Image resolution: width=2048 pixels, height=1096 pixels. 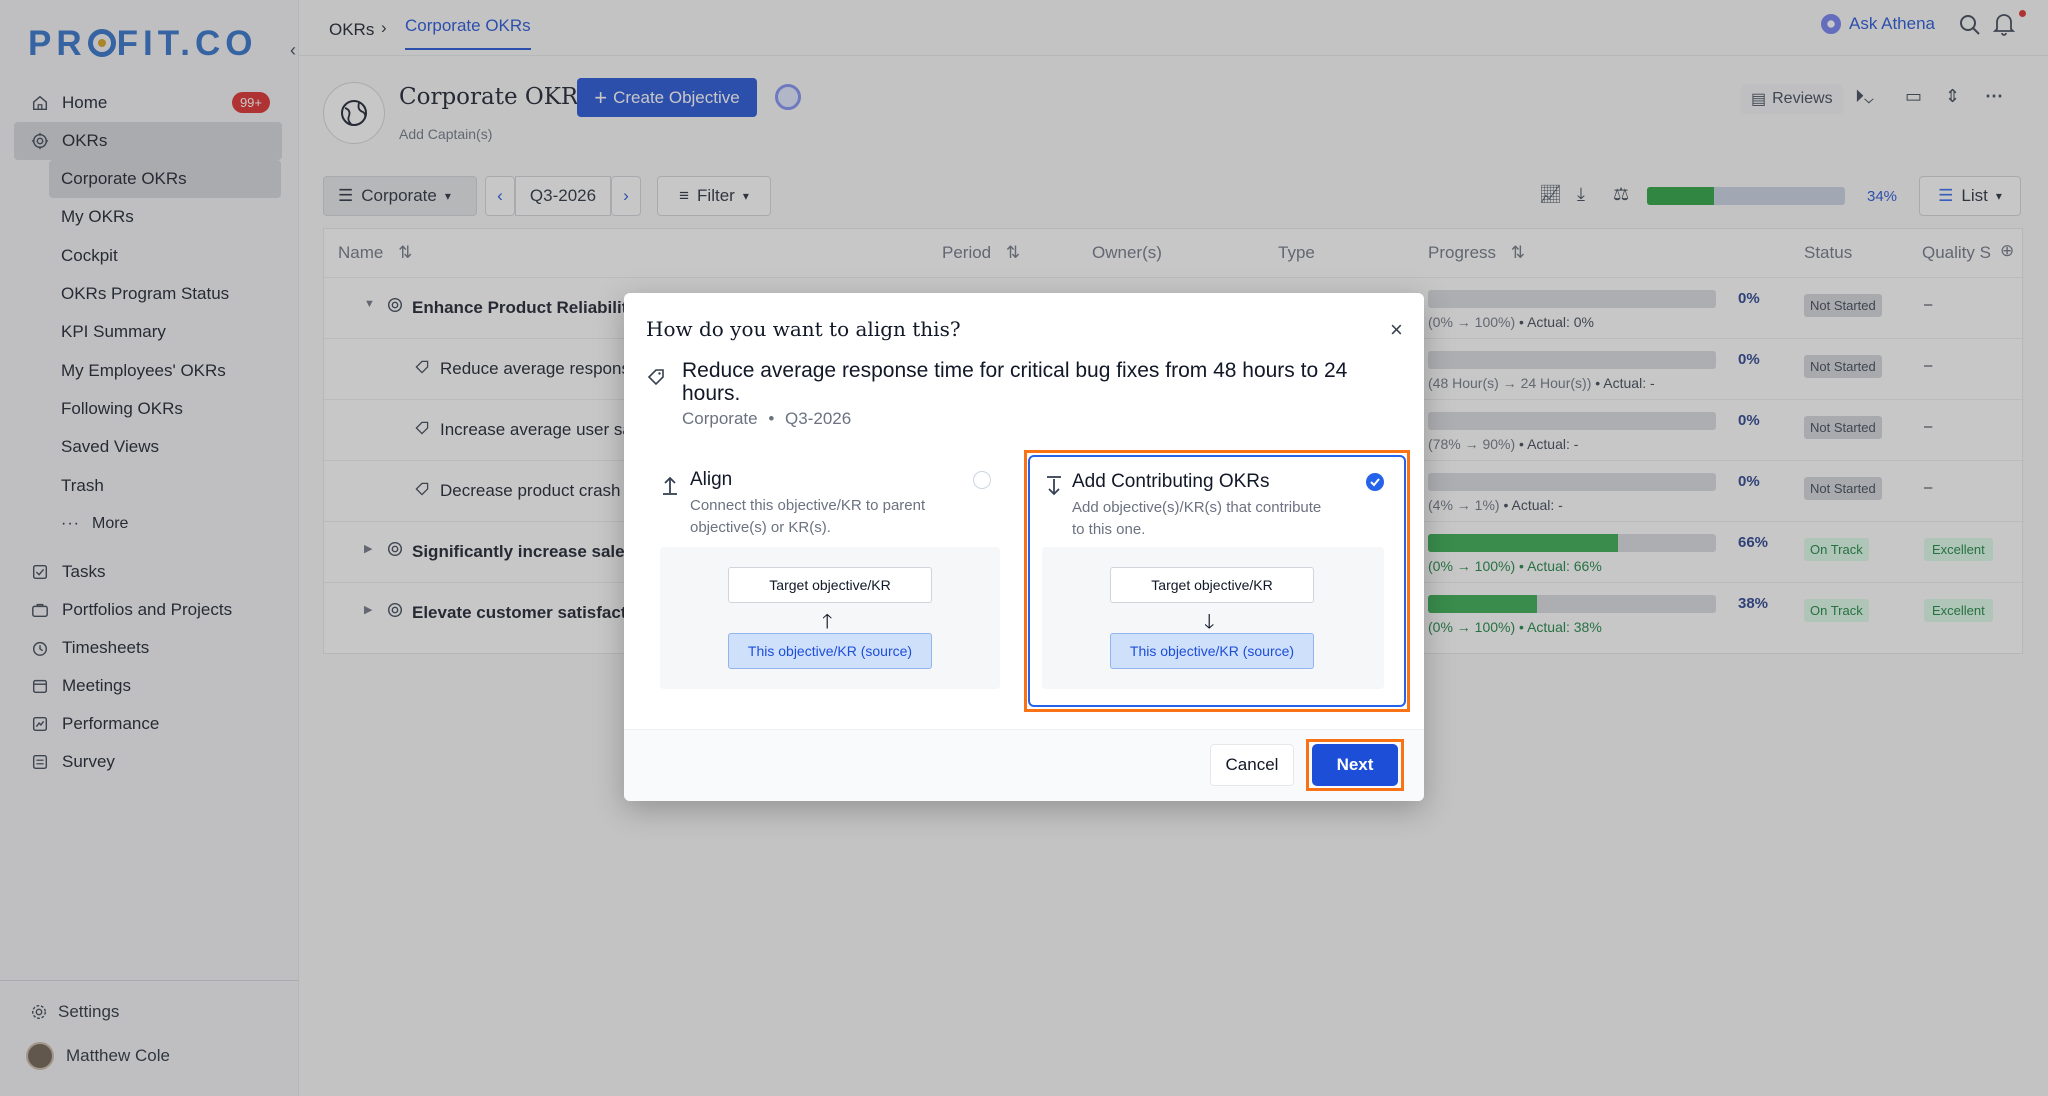 What do you see at coordinates (766, 419) in the screenshot?
I see `key-result-meta: Corporate • Q3-2026` at bounding box center [766, 419].